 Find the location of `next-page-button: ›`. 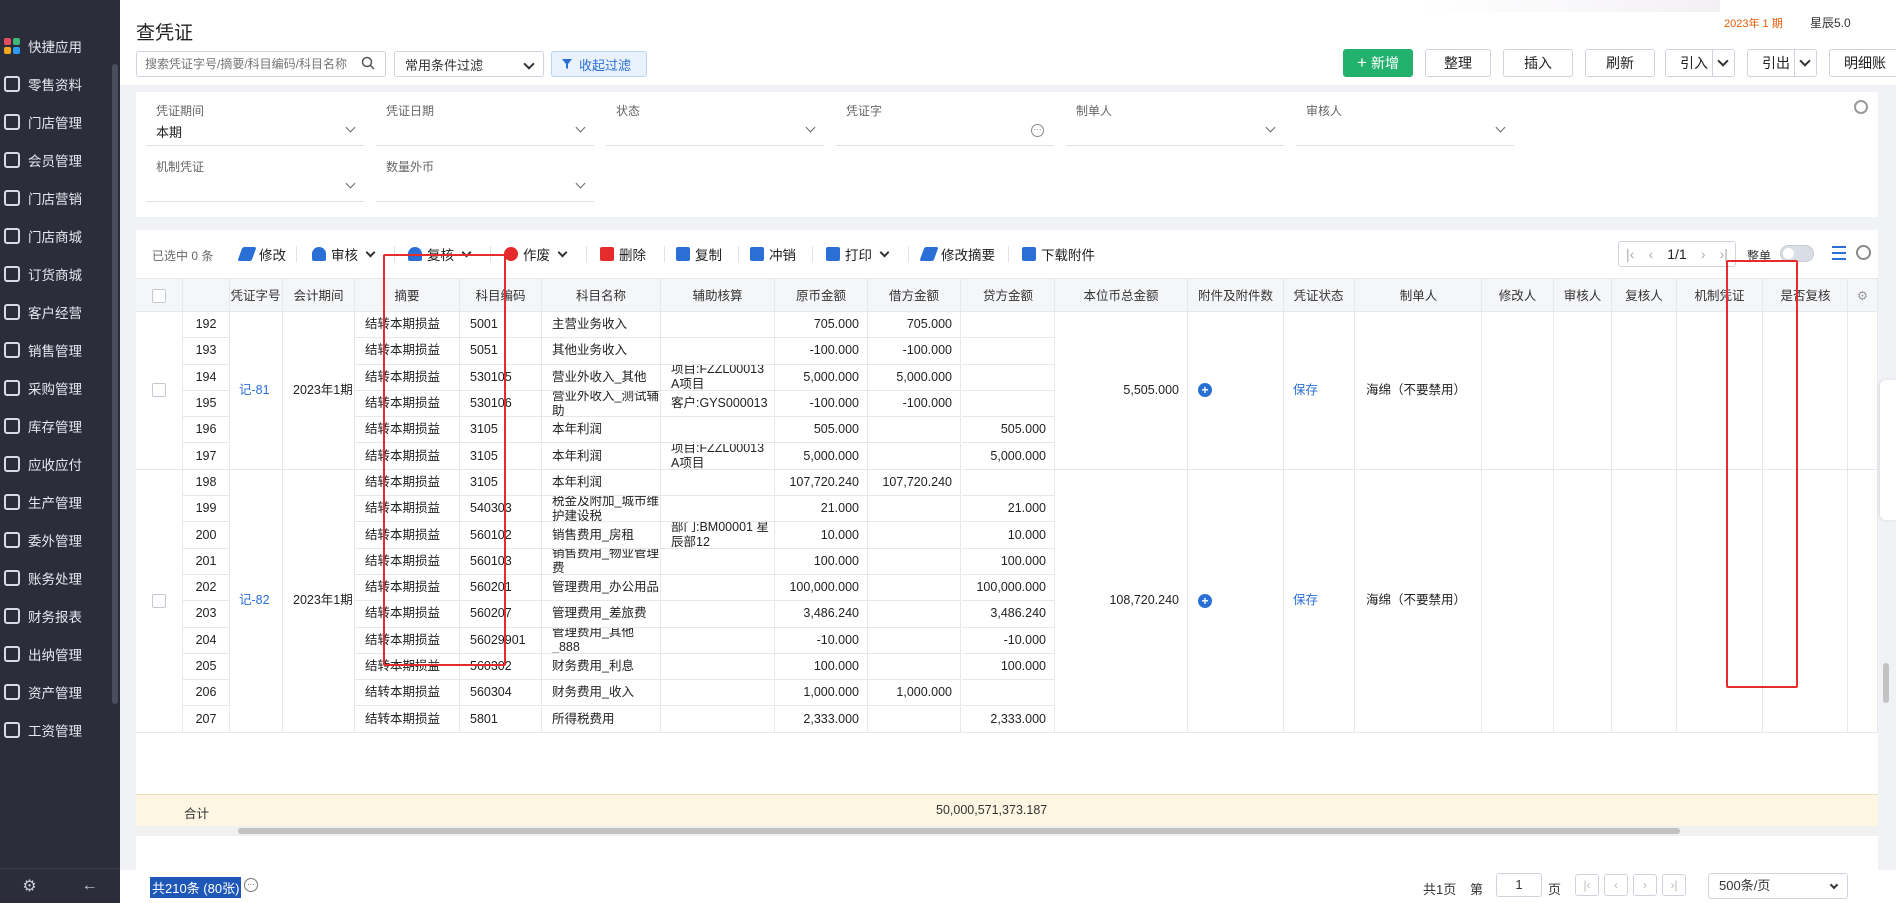

next-page-button: › is located at coordinates (1645, 885).